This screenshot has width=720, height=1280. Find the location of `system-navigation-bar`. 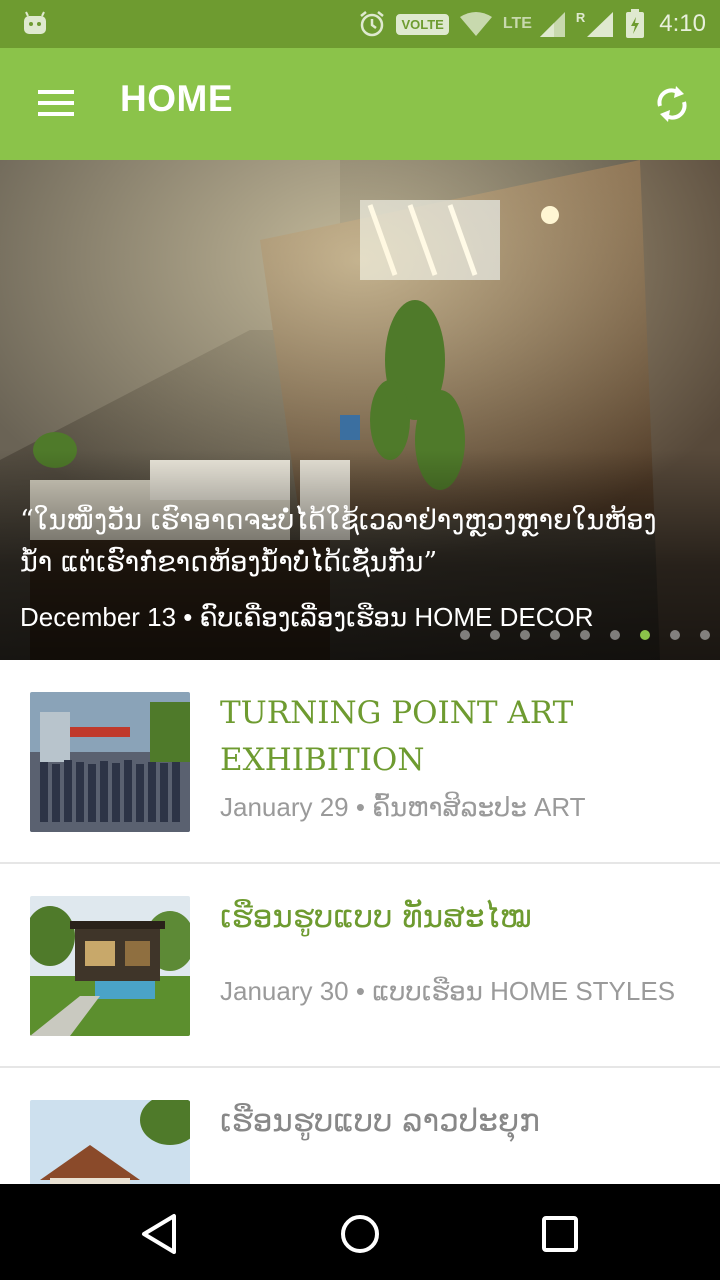

system-navigation-bar is located at coordinates (360, 1232).